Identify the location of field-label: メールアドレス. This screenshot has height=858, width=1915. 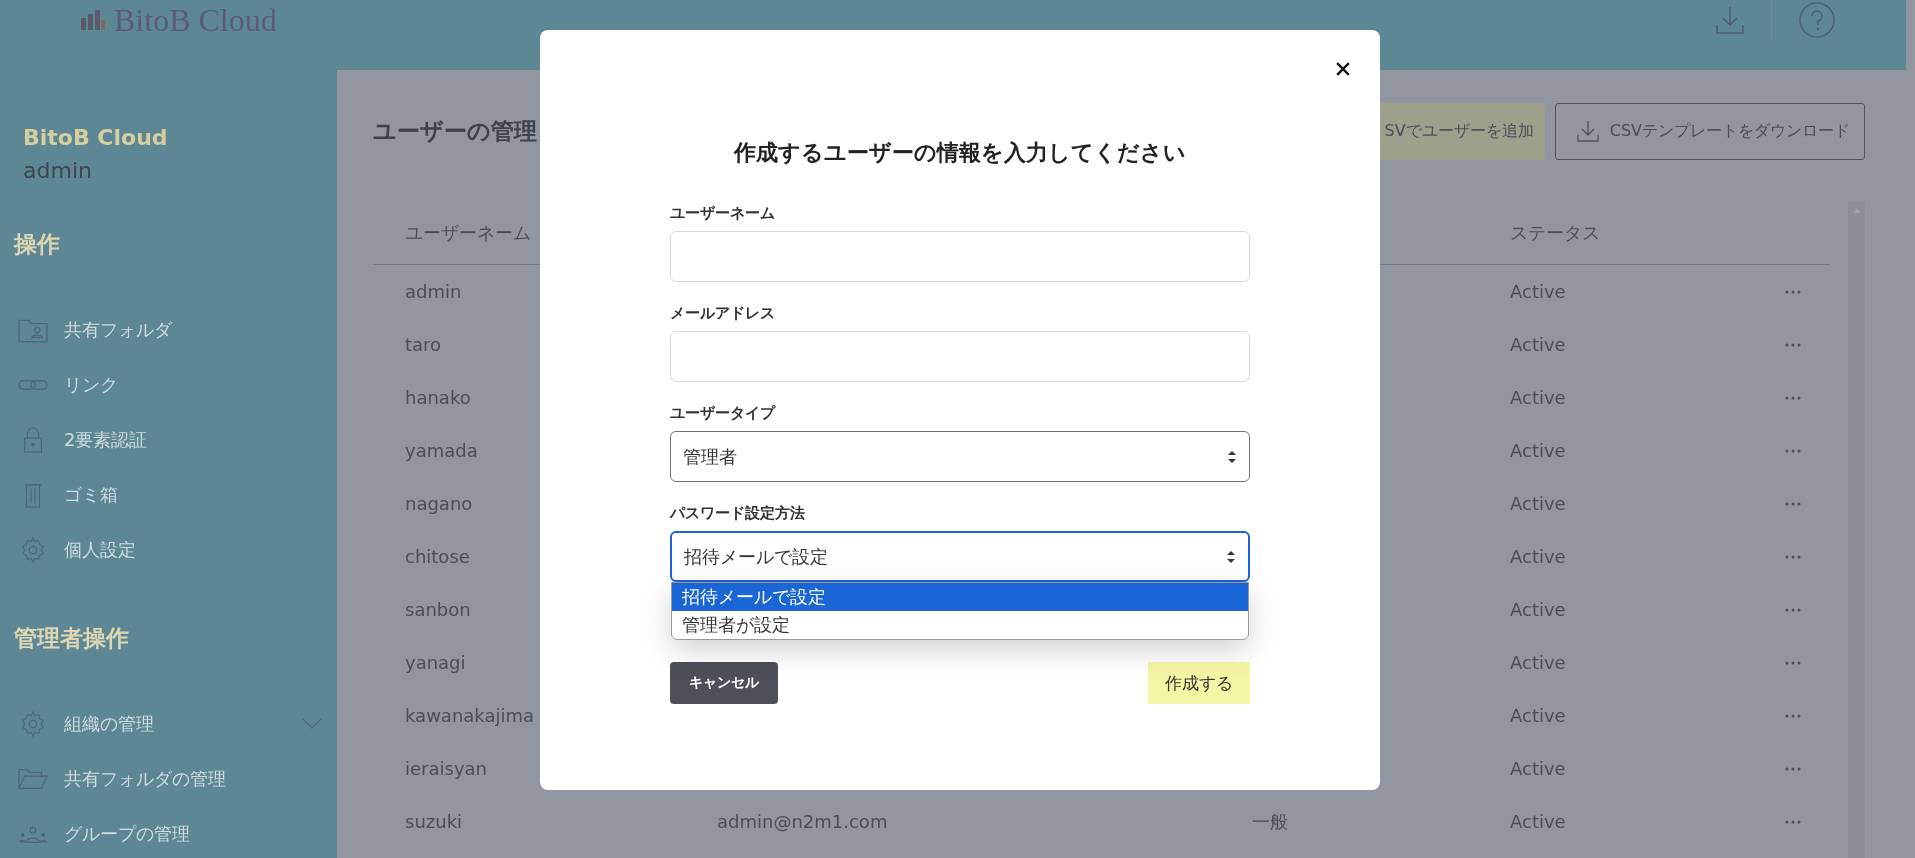
(723, 313).